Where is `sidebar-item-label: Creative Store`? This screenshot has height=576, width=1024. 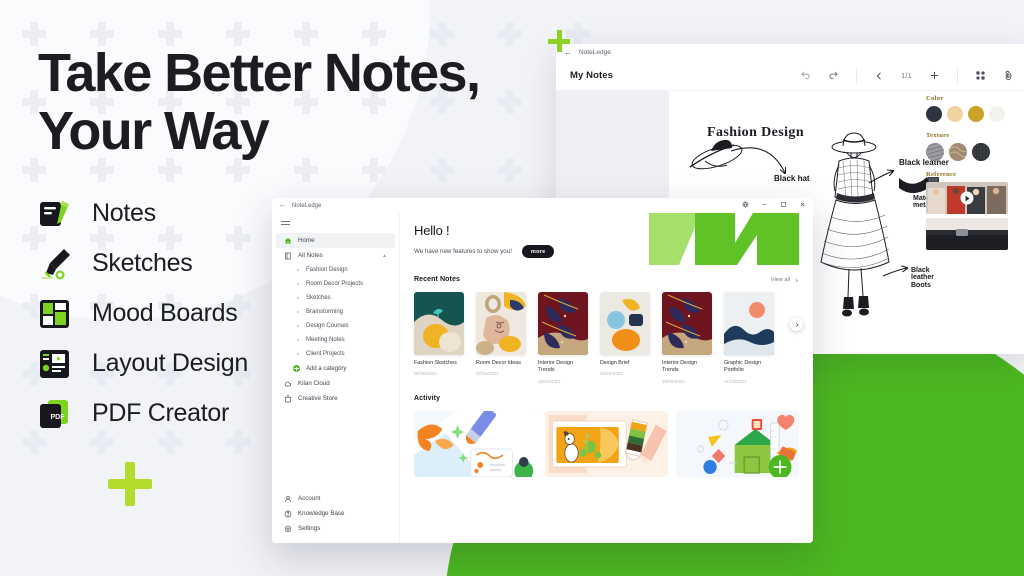 sidebar-item-label: Creative Store is located at coordinates (318, 399).